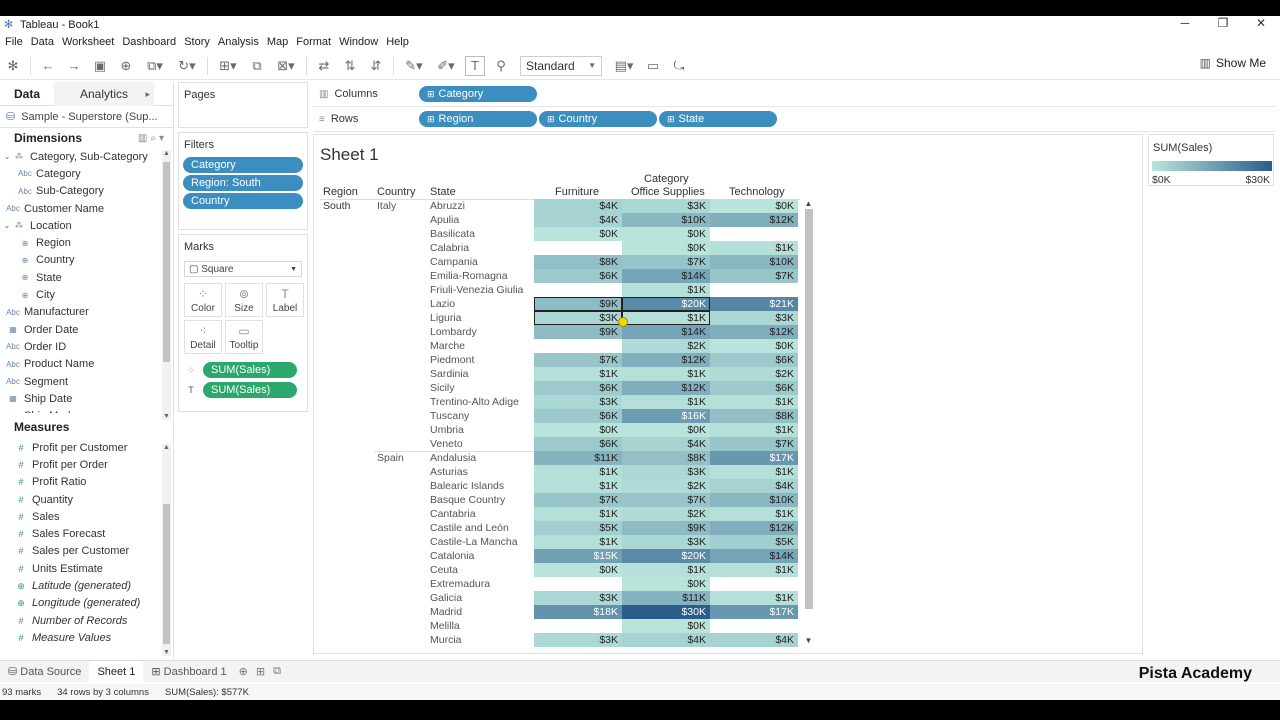 Image resolution: width=1280 pixels, height=720 pixels. I want to click on menu-item-map: Map, so click(277, 42).